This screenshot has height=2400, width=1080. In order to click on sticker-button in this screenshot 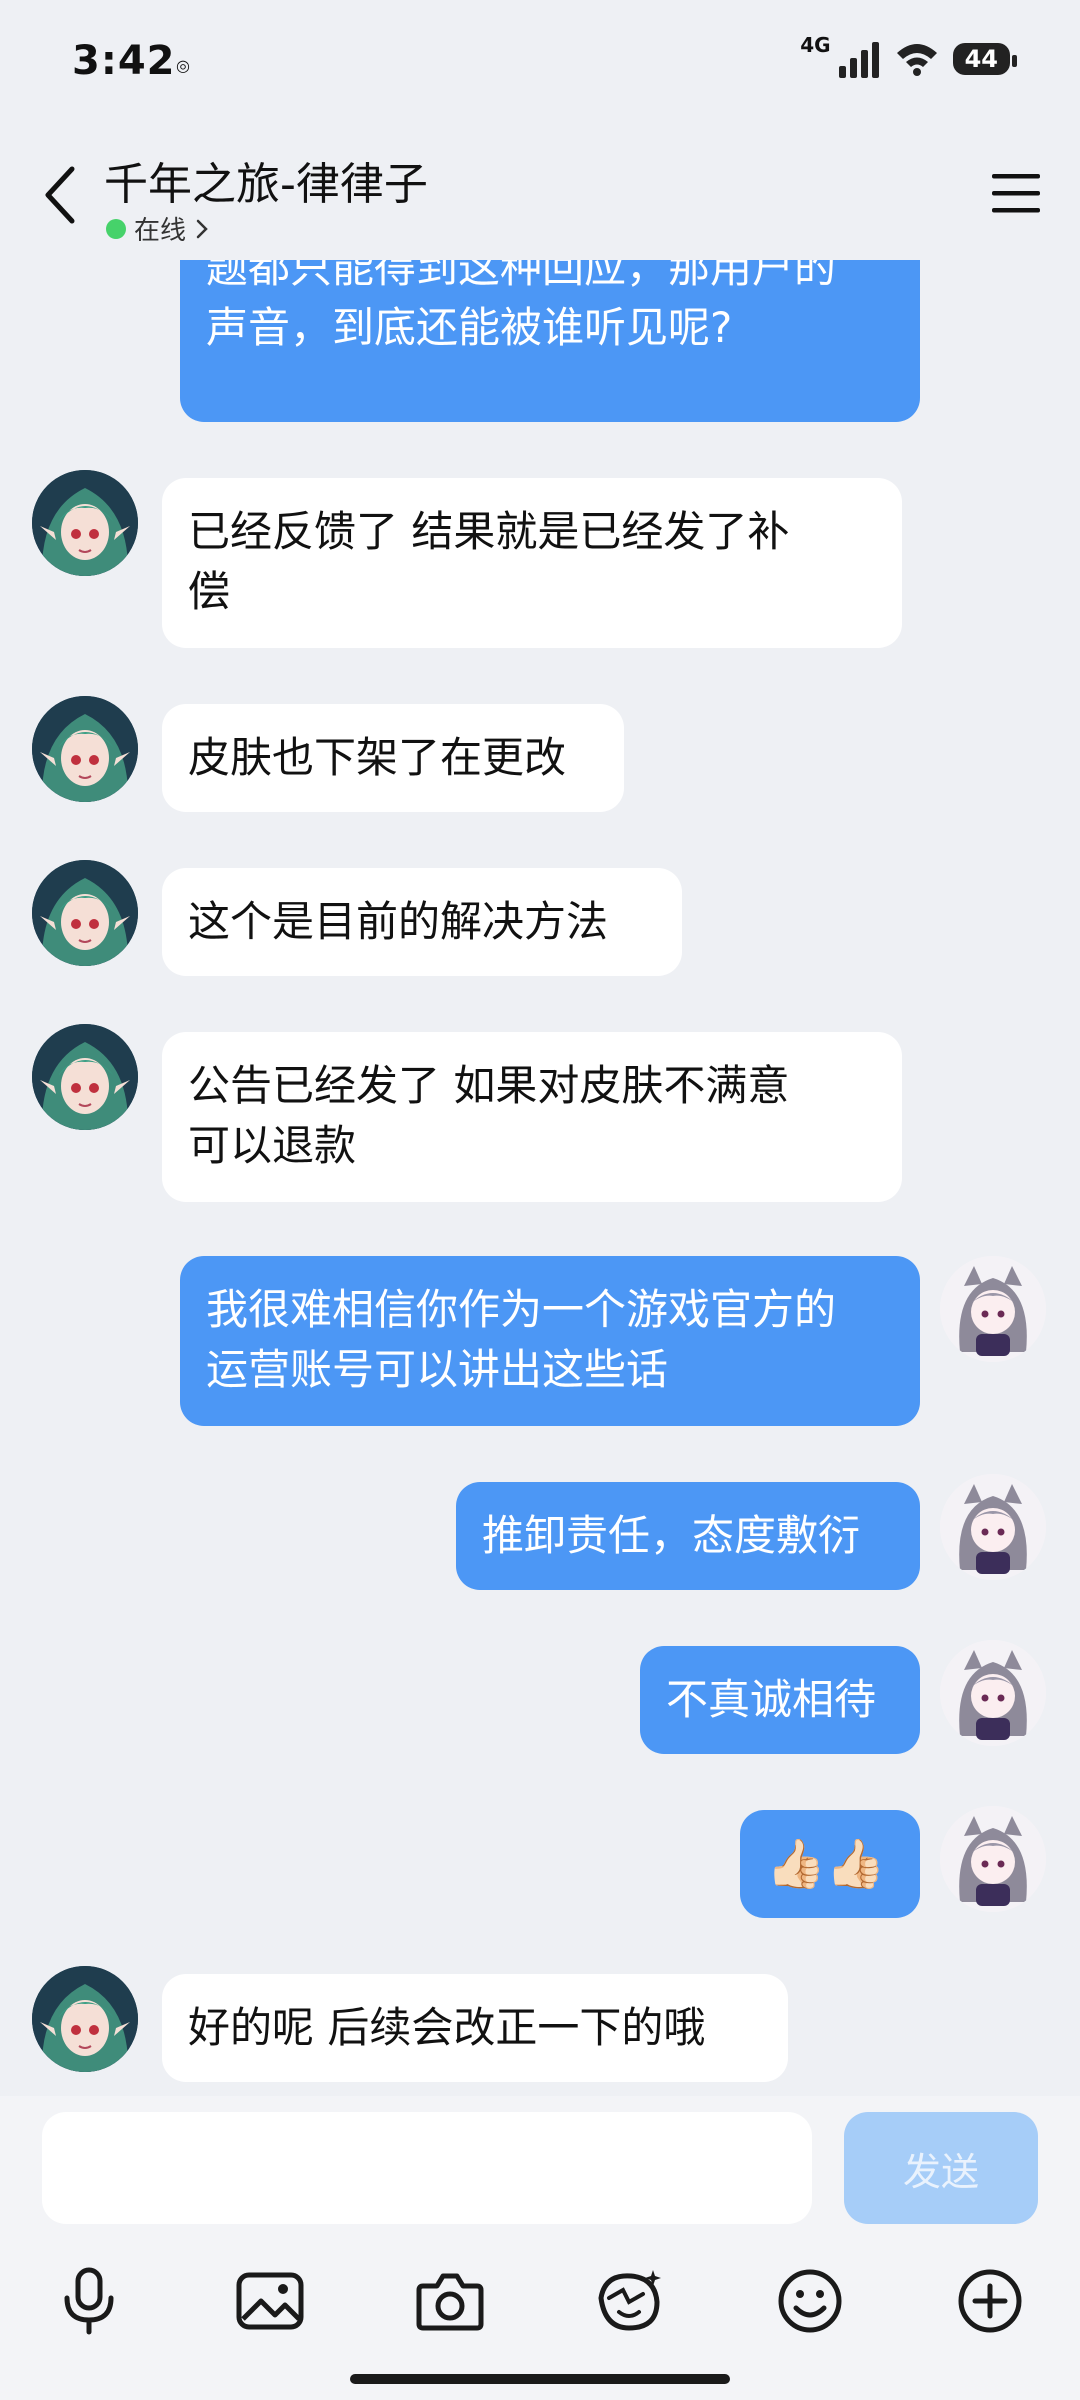, I will do `click(630, 2301)`.